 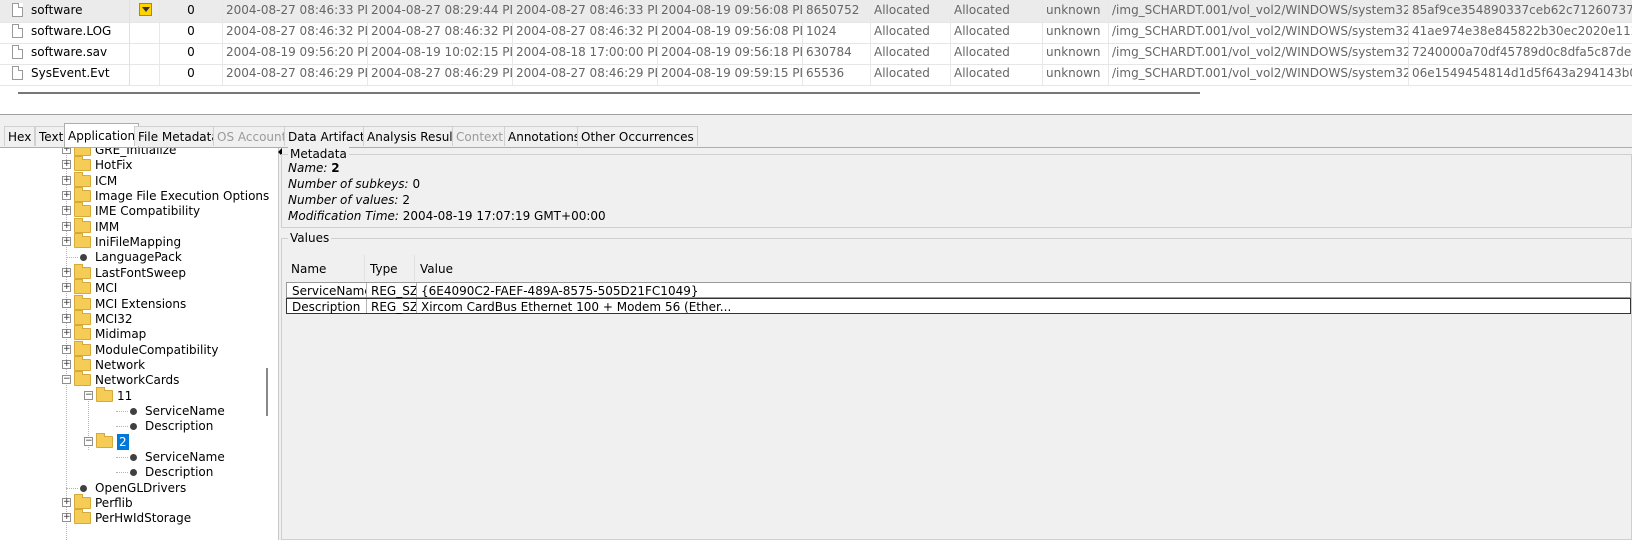 I want to click on tree-value: LanguagePack, so click(x=132, y=257).